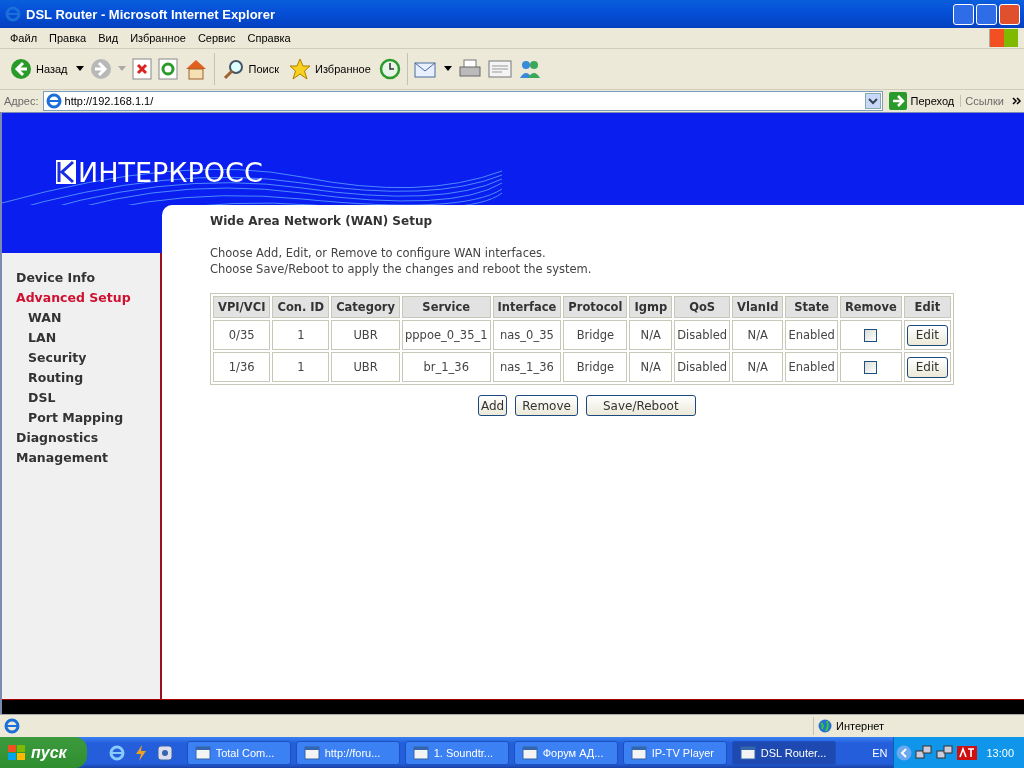 The width and height of the screenshot is (1024, 768). Describe the element at coordinates (870, 307) in the screenshot. I see `column-header: Remove` at that location.